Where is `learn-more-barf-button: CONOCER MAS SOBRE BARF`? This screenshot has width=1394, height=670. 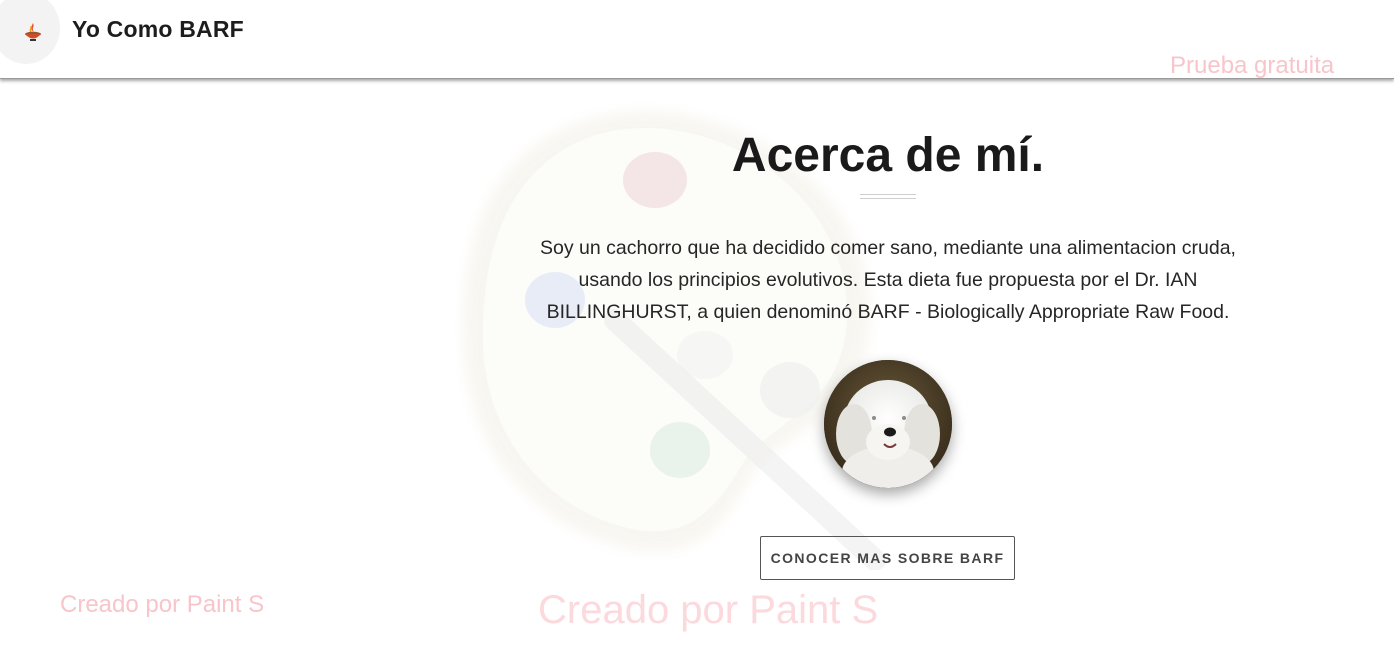
learn-more-barf-button: CONOCER MAS SOBRE BARF is located at coordinates (887, 558).